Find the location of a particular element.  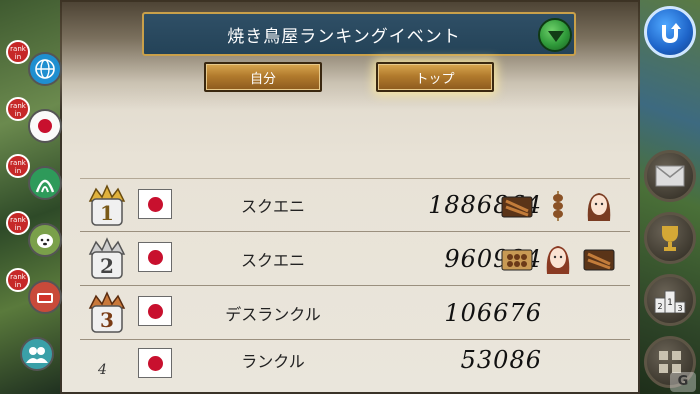

rank-number: 2 is located at coordinates (107, 266).